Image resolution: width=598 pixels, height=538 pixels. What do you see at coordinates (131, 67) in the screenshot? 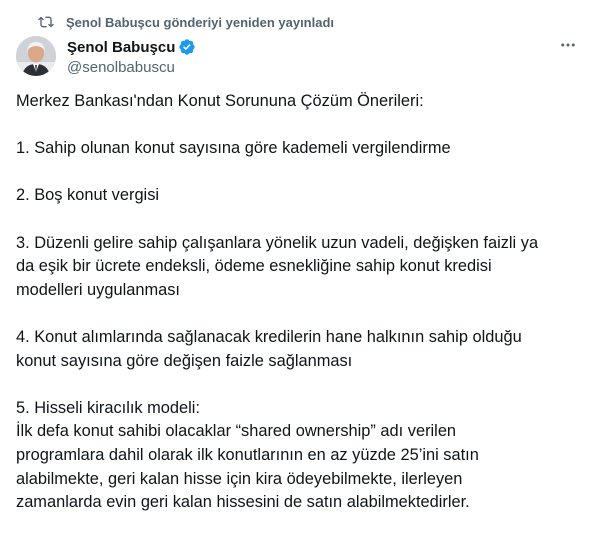
I see `author-handle: @senolbabuscu` at bounding box center [131, 67].